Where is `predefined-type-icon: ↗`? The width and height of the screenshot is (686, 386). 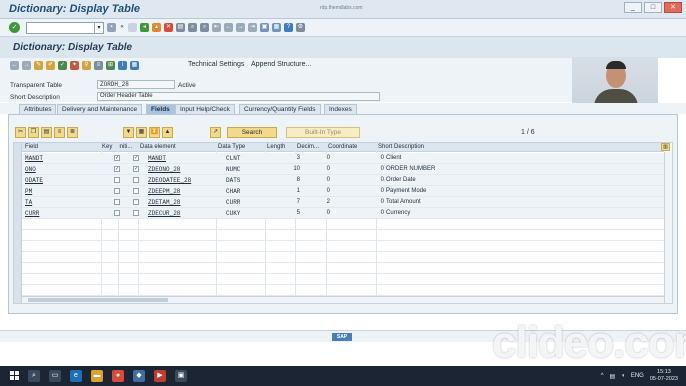
predefined-type-icon: ↗ is located at coordinates (215, 132).